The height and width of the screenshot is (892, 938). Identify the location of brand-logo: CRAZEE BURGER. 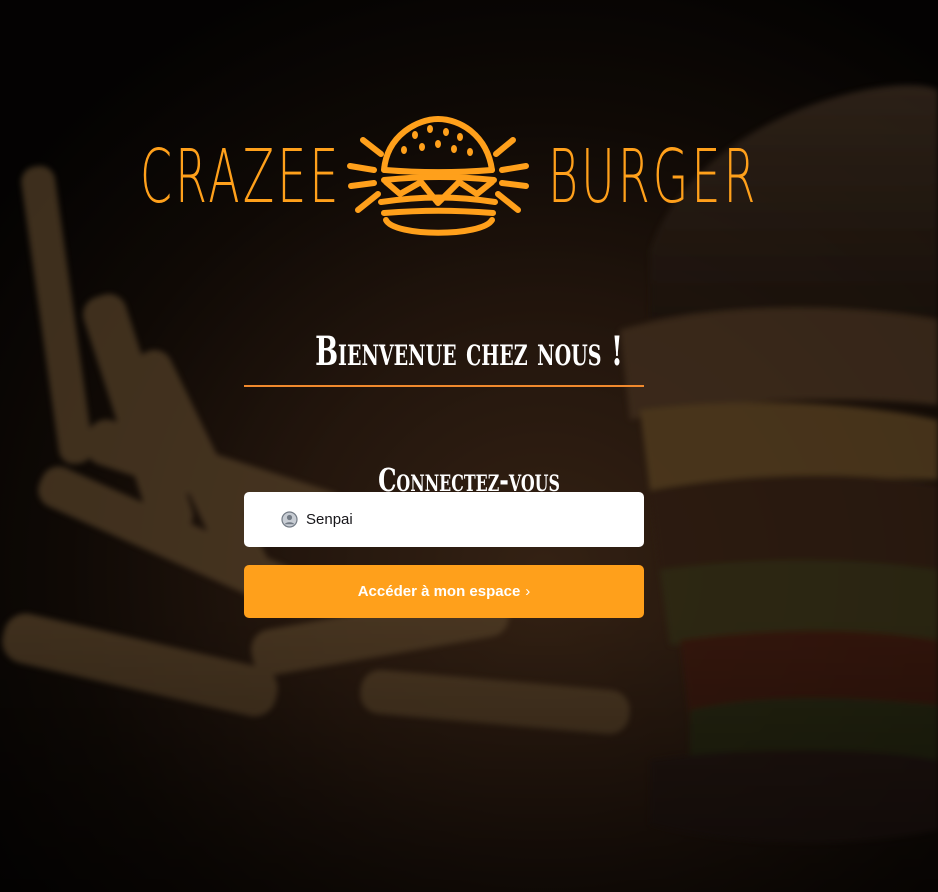
(469, 177).